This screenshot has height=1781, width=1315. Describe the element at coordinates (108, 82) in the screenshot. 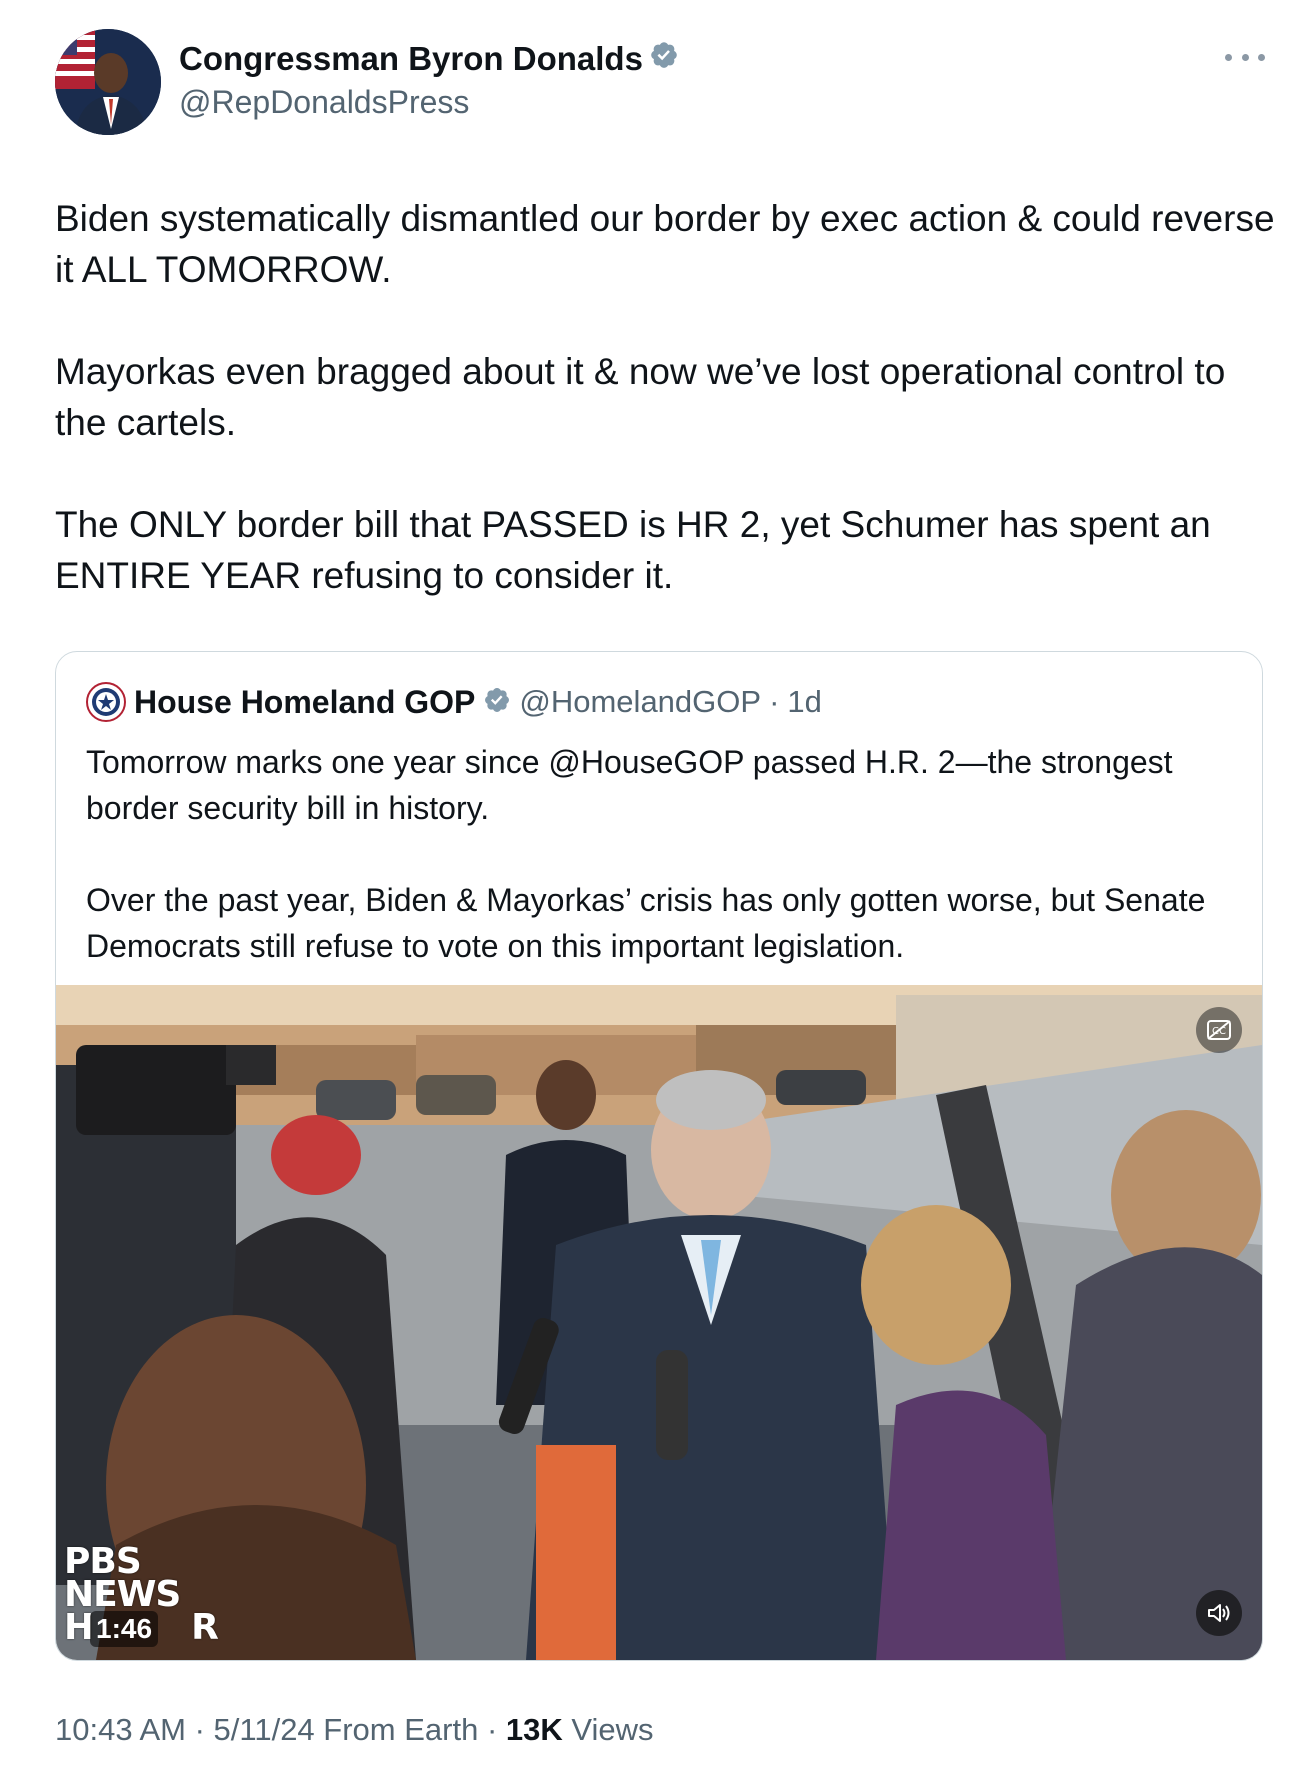

I see `author-avatar` at that location.